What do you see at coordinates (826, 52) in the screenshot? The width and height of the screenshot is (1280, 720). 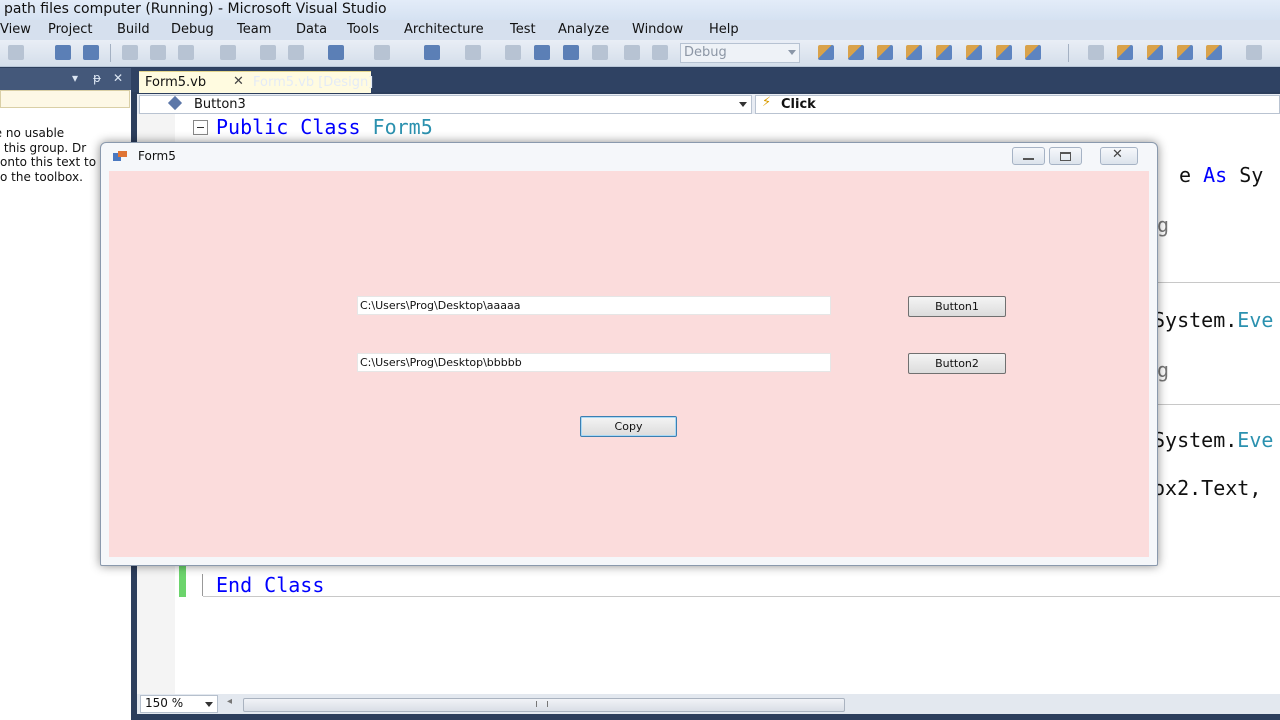 I see `solution-explorer-icon` at bounding box center [826, 52].